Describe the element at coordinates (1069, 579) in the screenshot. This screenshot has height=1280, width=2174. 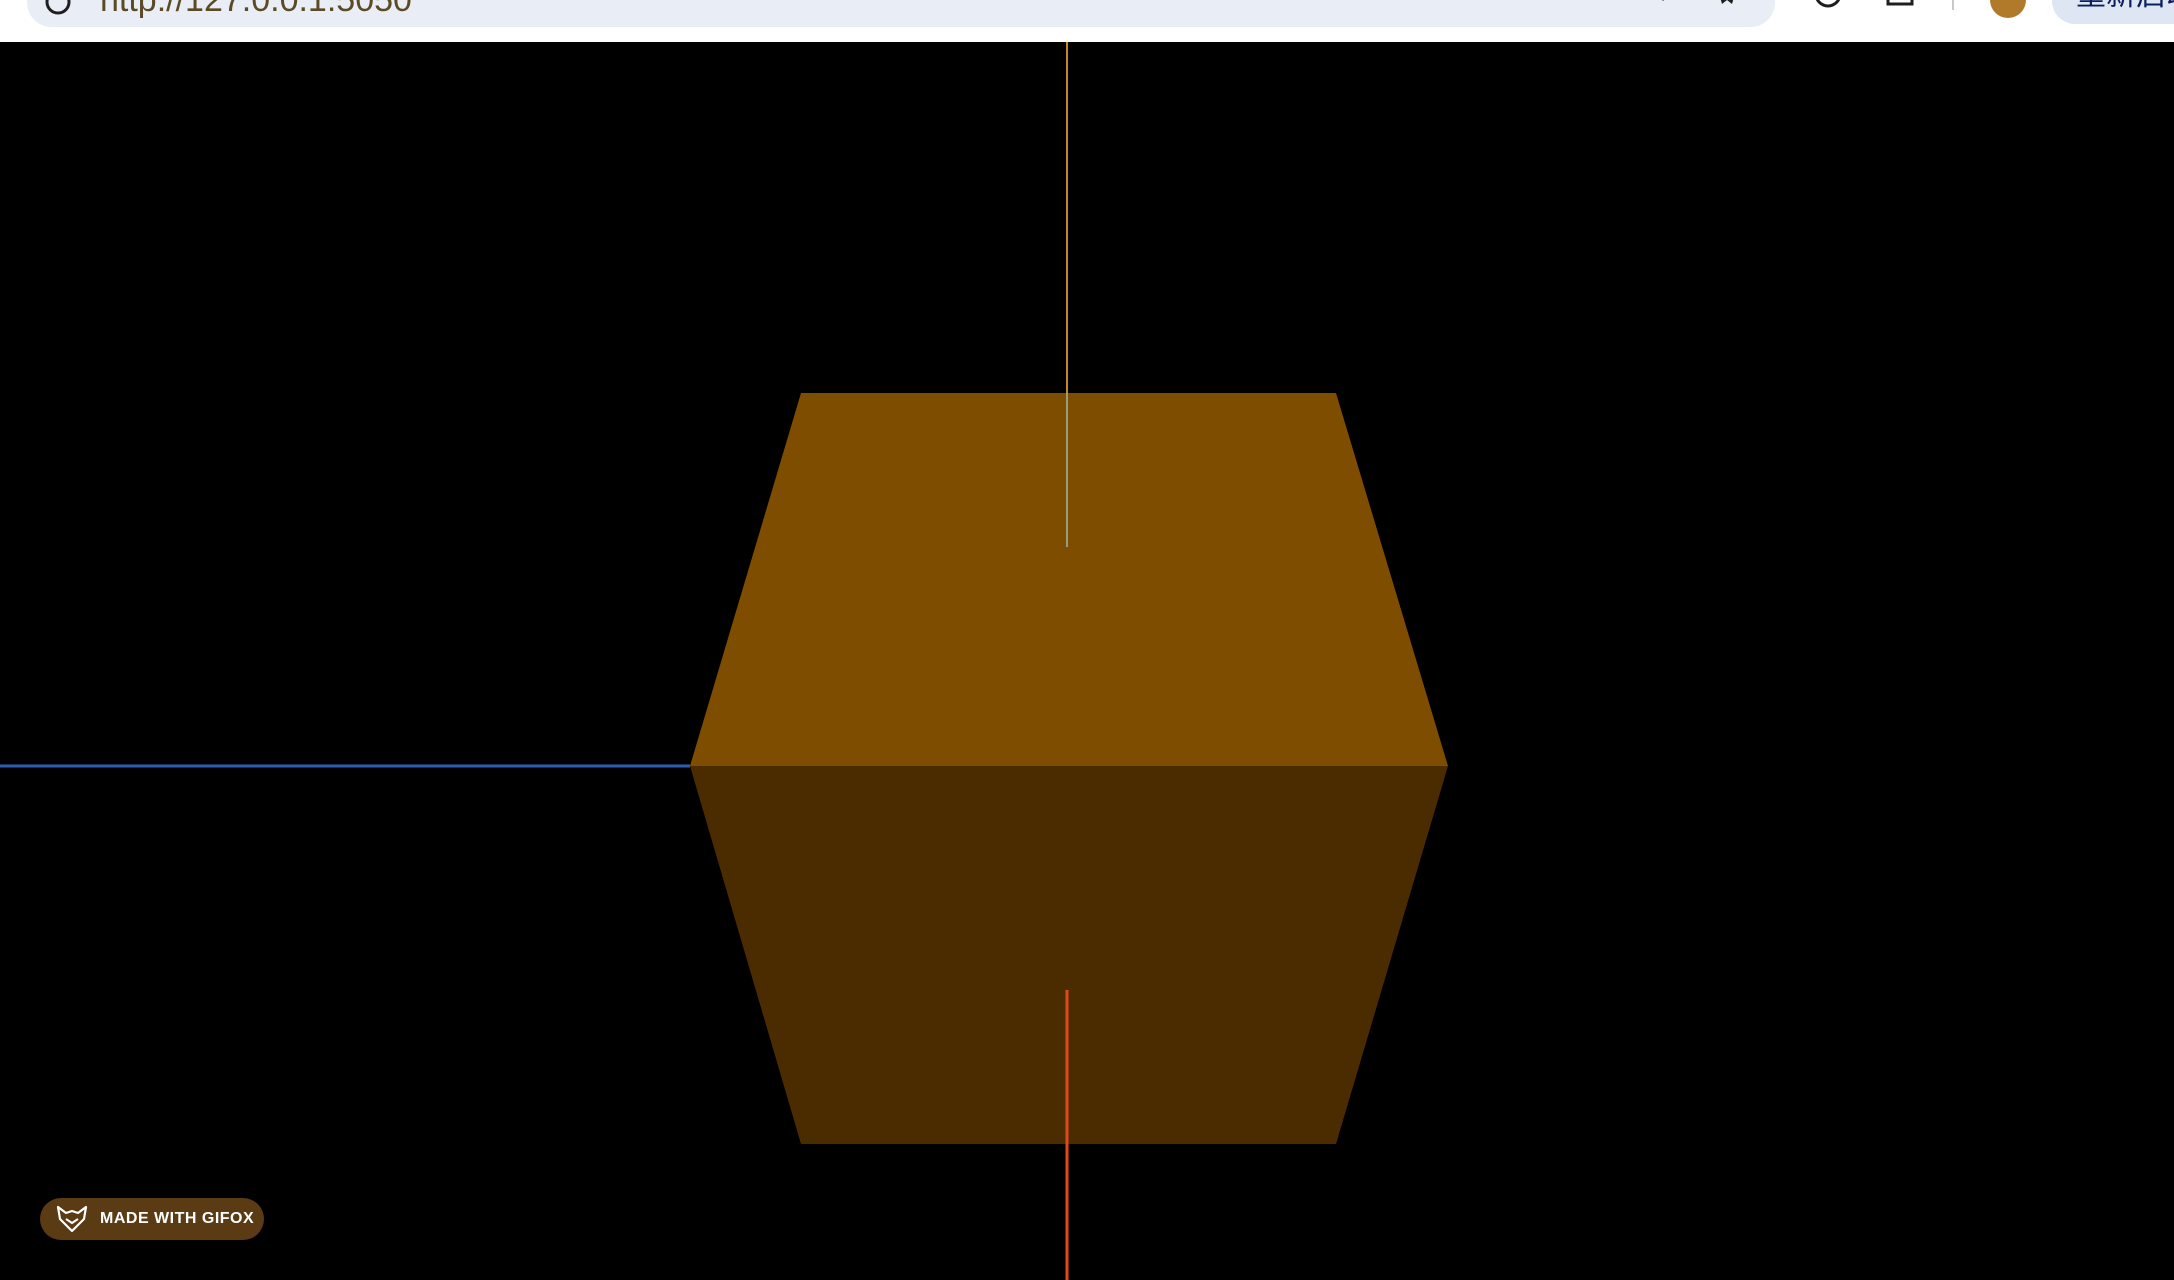
I see `cube-top-face` at that location.